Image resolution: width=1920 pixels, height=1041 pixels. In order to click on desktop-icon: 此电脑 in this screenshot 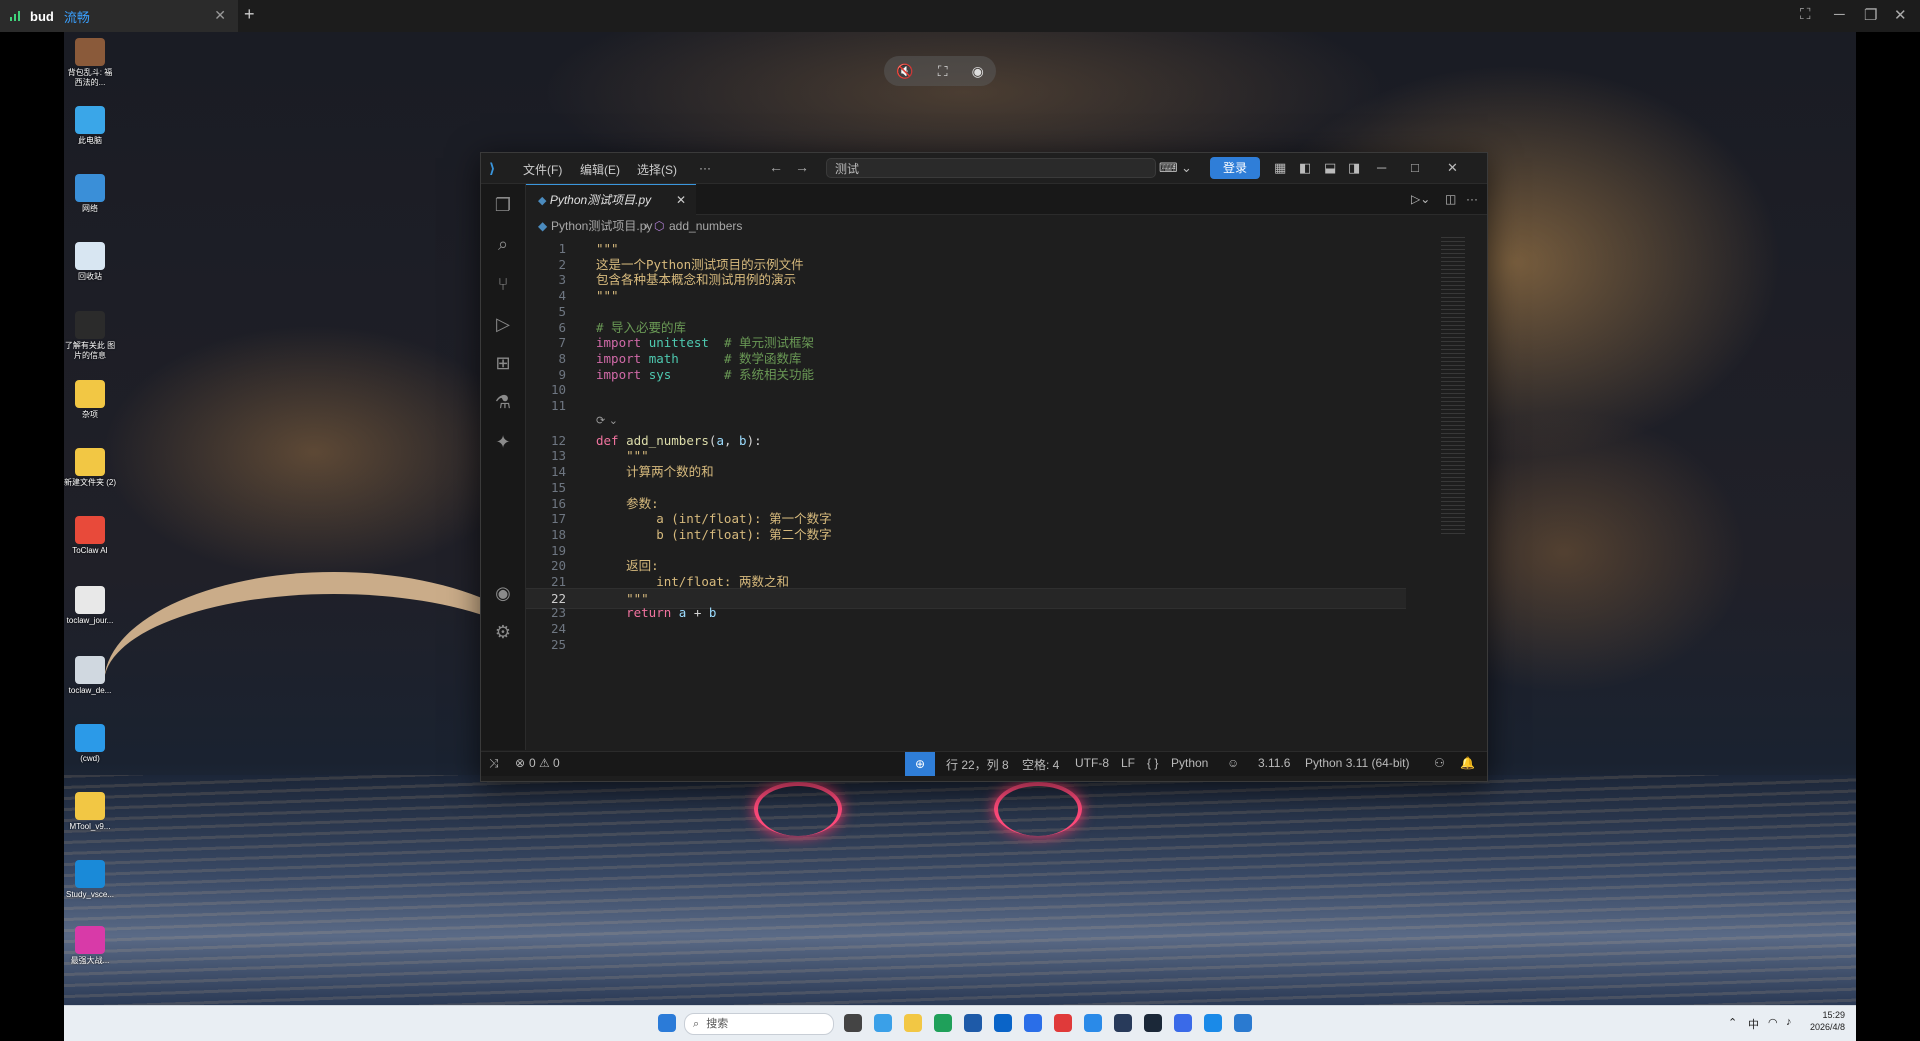, I will do `click(90, 126)`.